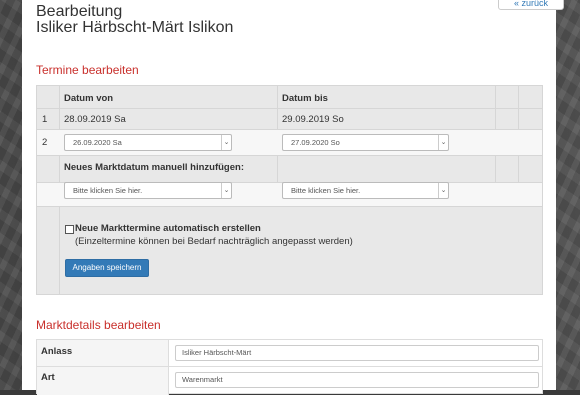 Image resolution: width=580 pixels, height=395 pixels. Describe the element at coordinates (98, 325) in the screenshot. I see `details-section-title: Marktdetails bearbeiten` at that location.